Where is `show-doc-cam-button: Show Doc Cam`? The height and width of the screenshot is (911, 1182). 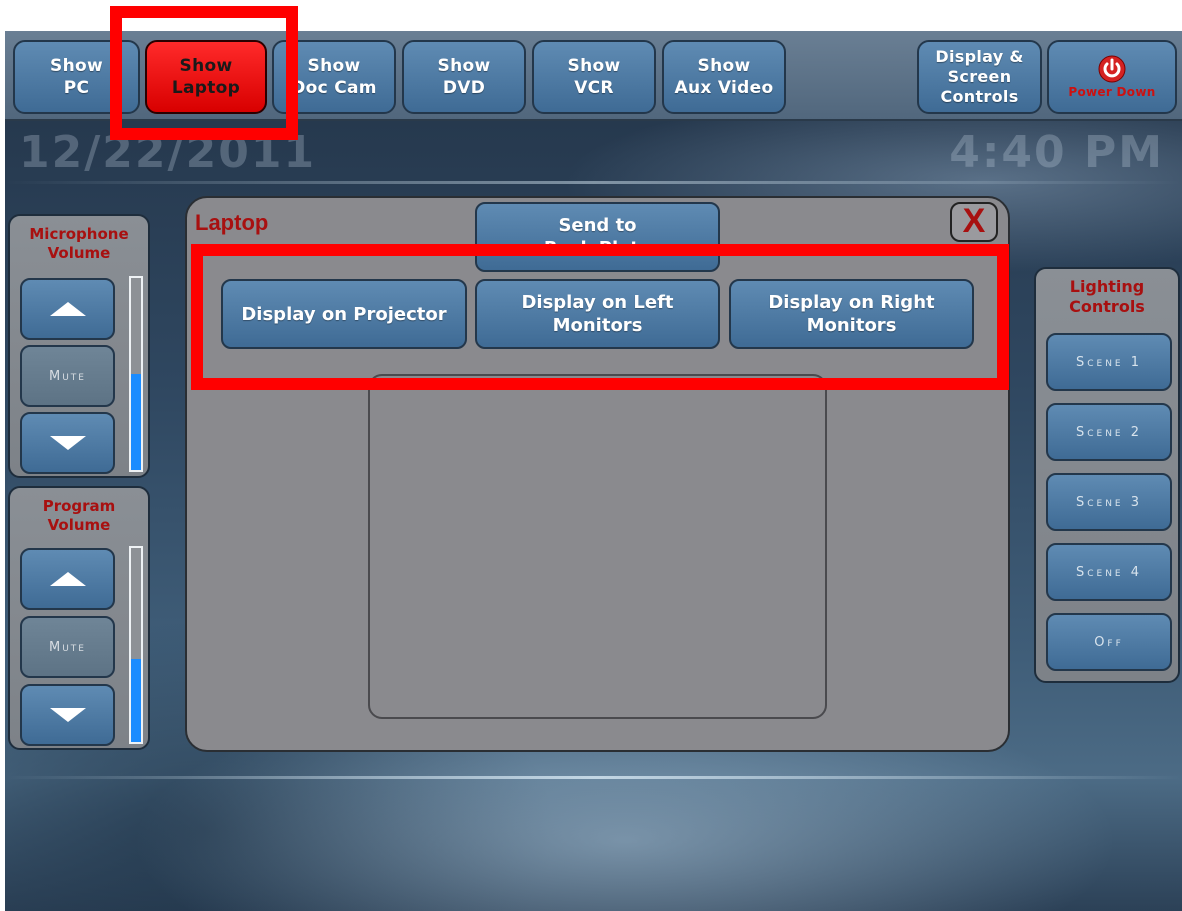 show-doc-cam-button: Show Doc Cam is located at coordinates (334, 77).